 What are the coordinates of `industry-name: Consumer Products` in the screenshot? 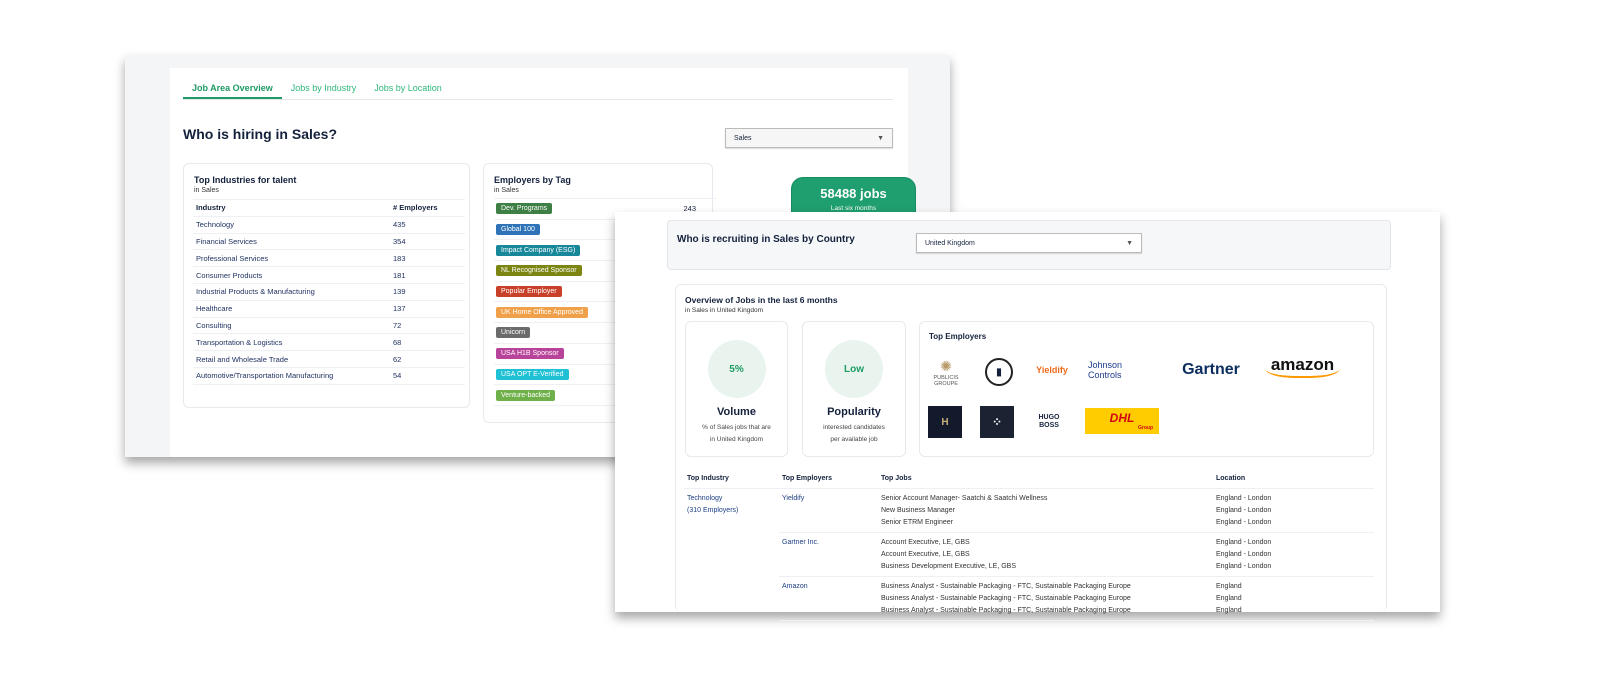 It's located at (291, 275).